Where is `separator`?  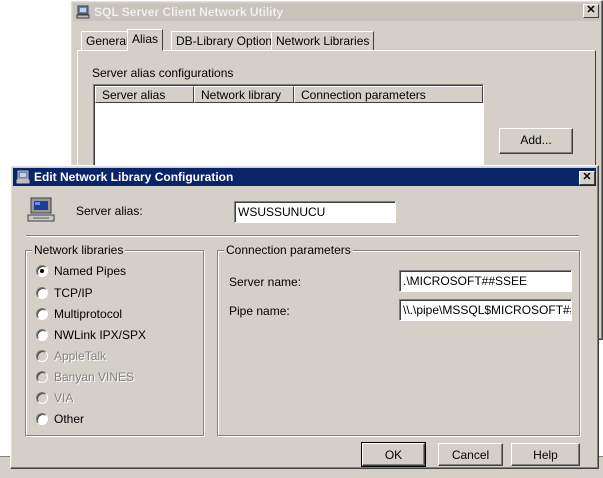 separator is located at coordinates (302, 236).